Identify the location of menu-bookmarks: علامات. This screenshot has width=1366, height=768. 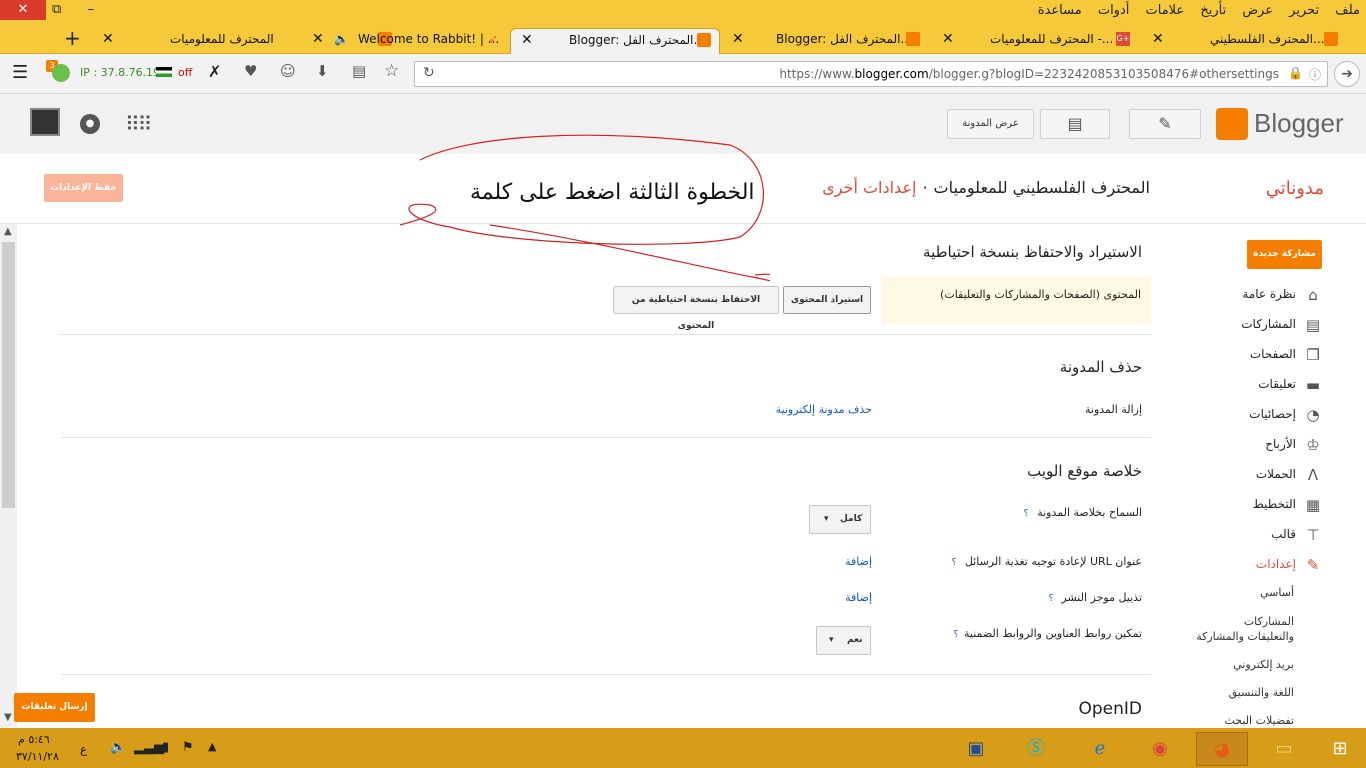
(1165, 10).